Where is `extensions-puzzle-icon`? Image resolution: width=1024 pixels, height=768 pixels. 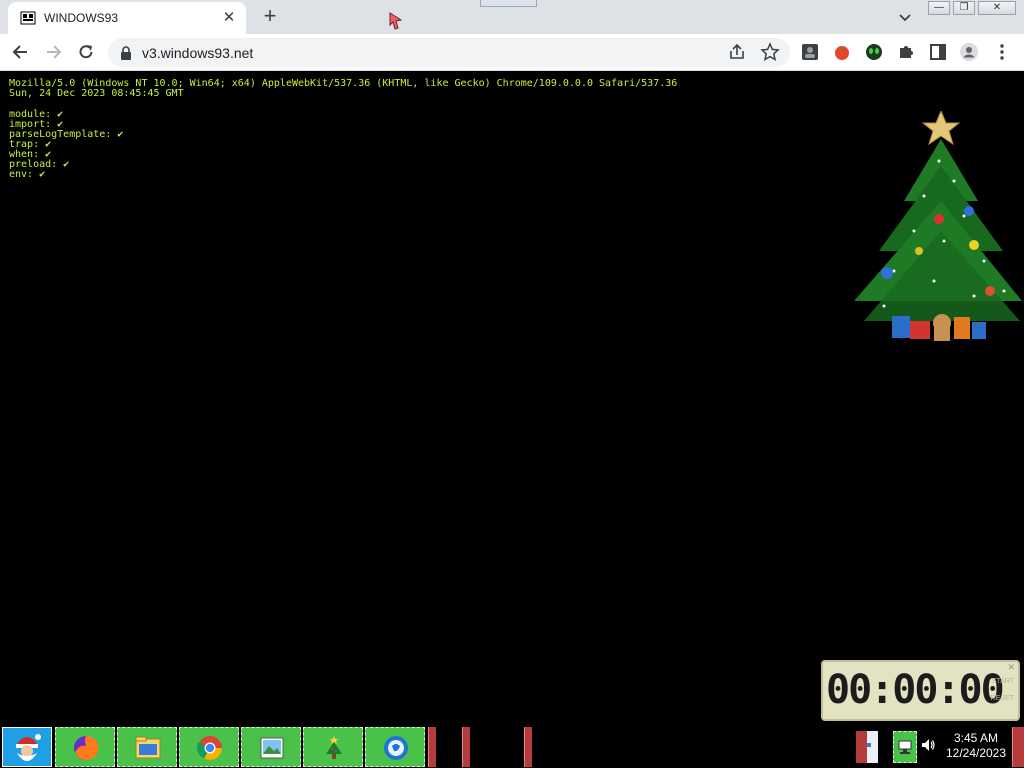 extensions-puzzle-icon is located at coordinates (906, 52).